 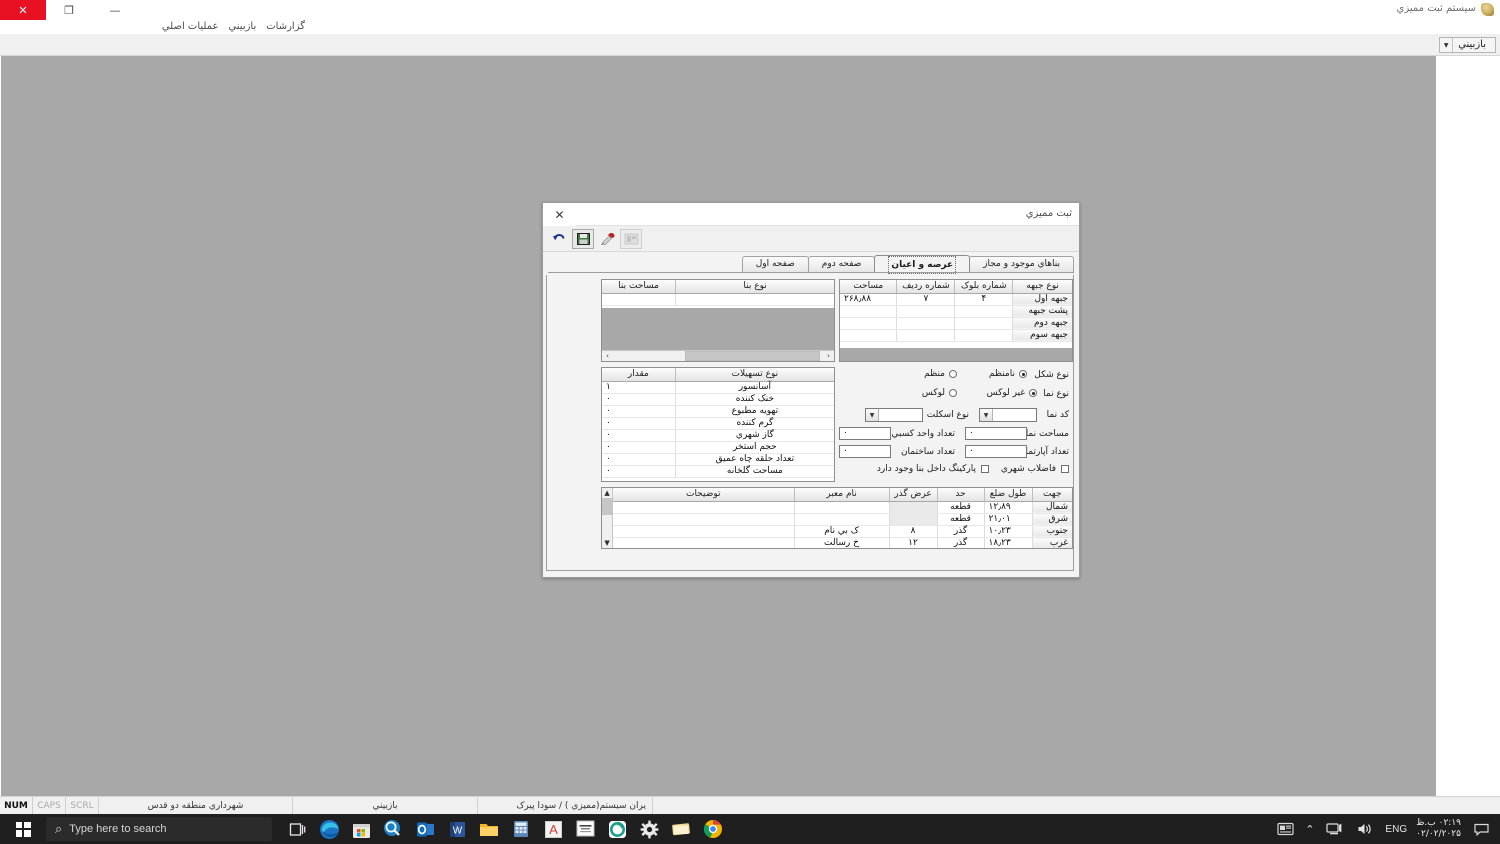 What do you see at coordinates (1285, 829) in the screenshot?
I see `news-icon` at bounding box center [1285, 829].